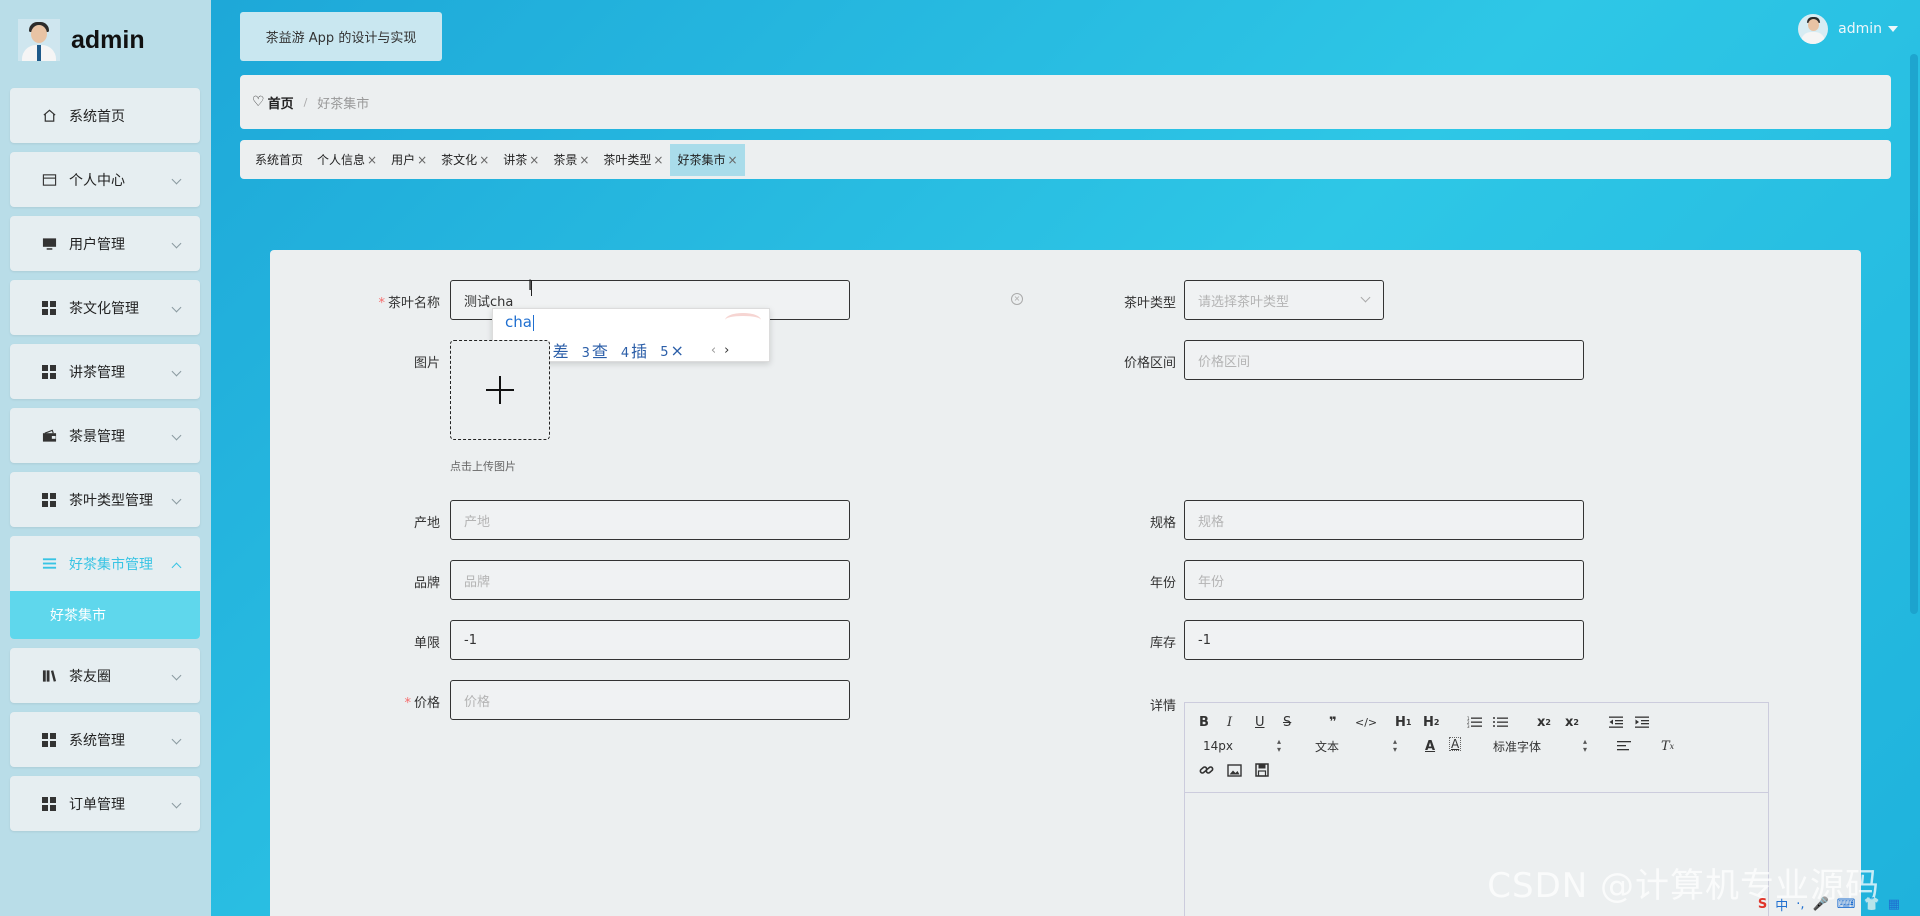 This screenshot has width=1920, height=916. Describe the element at coordinates (672, 350) in the screenshot. I see `ime-candidate: 5 ×` at that location.